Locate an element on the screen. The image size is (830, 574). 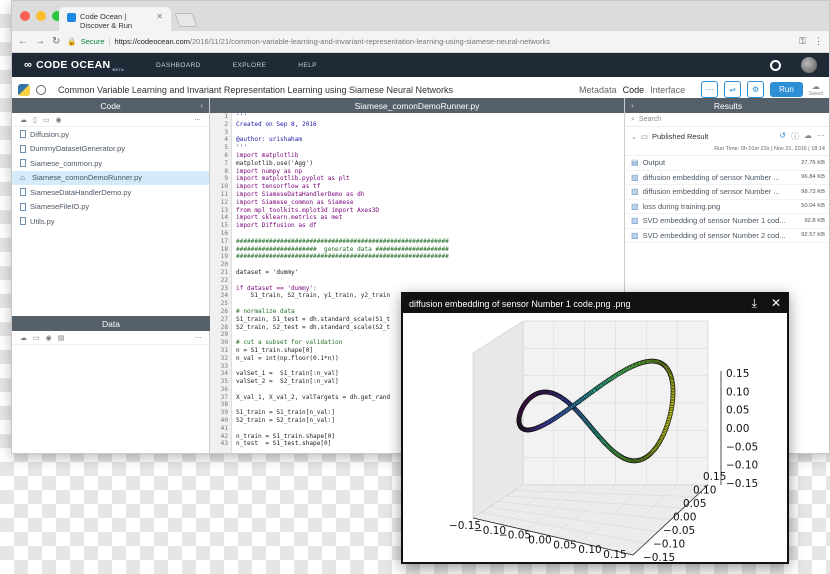
share-icon: ⇌ is located at coordinates (733, 89).